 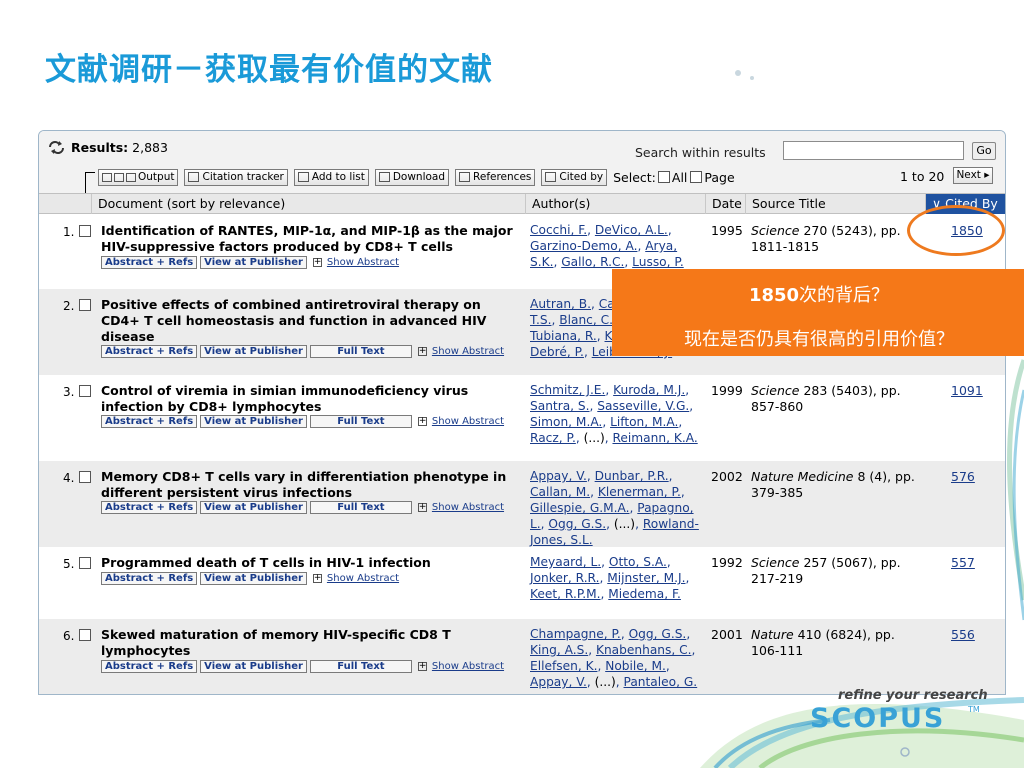 What do you see at coordinates (835, 204) in the screenshot?
I see `col-source-title: Source Title` at bounding box center [835, 204].